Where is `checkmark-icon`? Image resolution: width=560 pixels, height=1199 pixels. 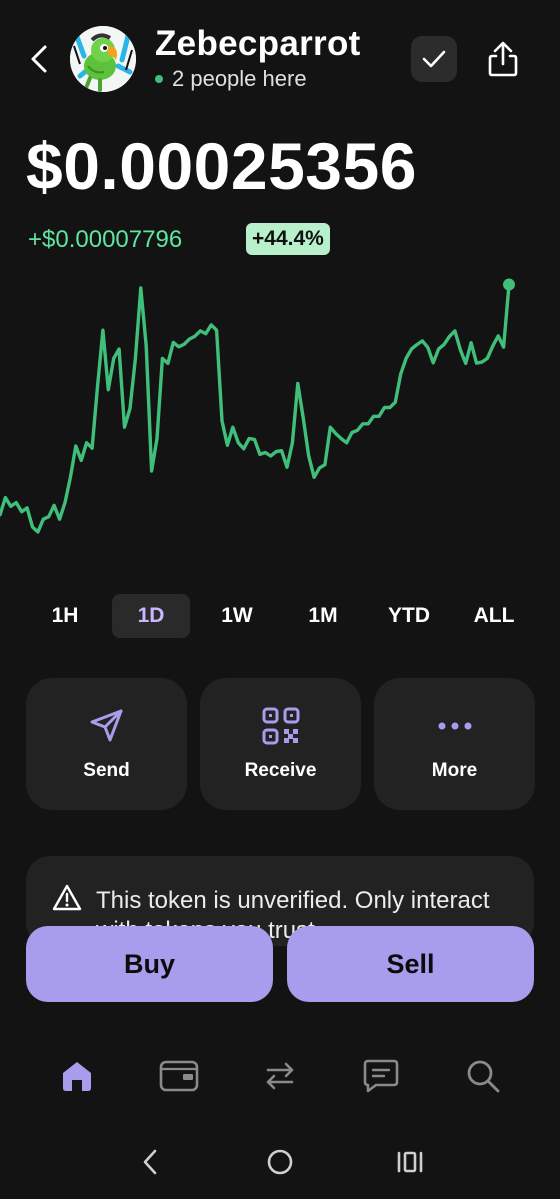
checkmark-icon is located at coordinates (434, 59).